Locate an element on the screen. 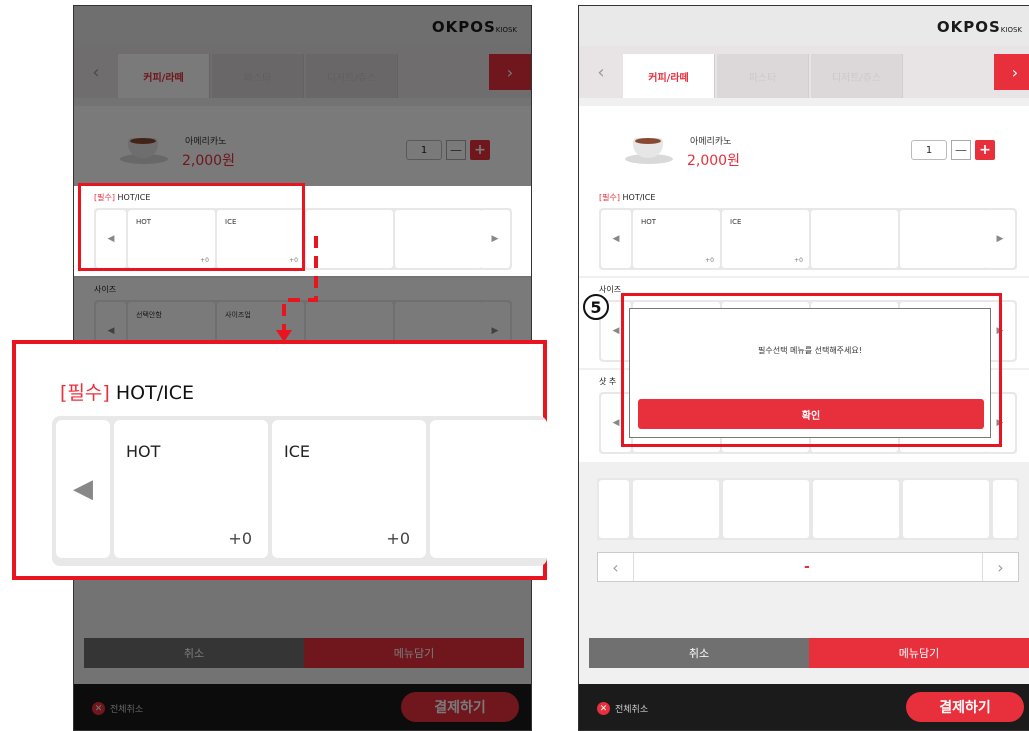 The width and height of the screenshot is (1029, 731). option-title: [필수] HOT/ICE is located at coordinates (627, 197).